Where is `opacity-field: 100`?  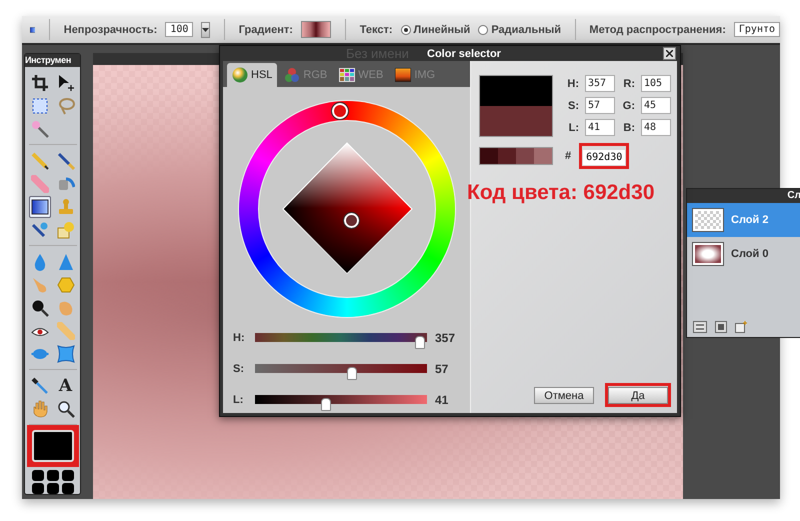 opacity-field: 100 is located at coordinates (179, 29).